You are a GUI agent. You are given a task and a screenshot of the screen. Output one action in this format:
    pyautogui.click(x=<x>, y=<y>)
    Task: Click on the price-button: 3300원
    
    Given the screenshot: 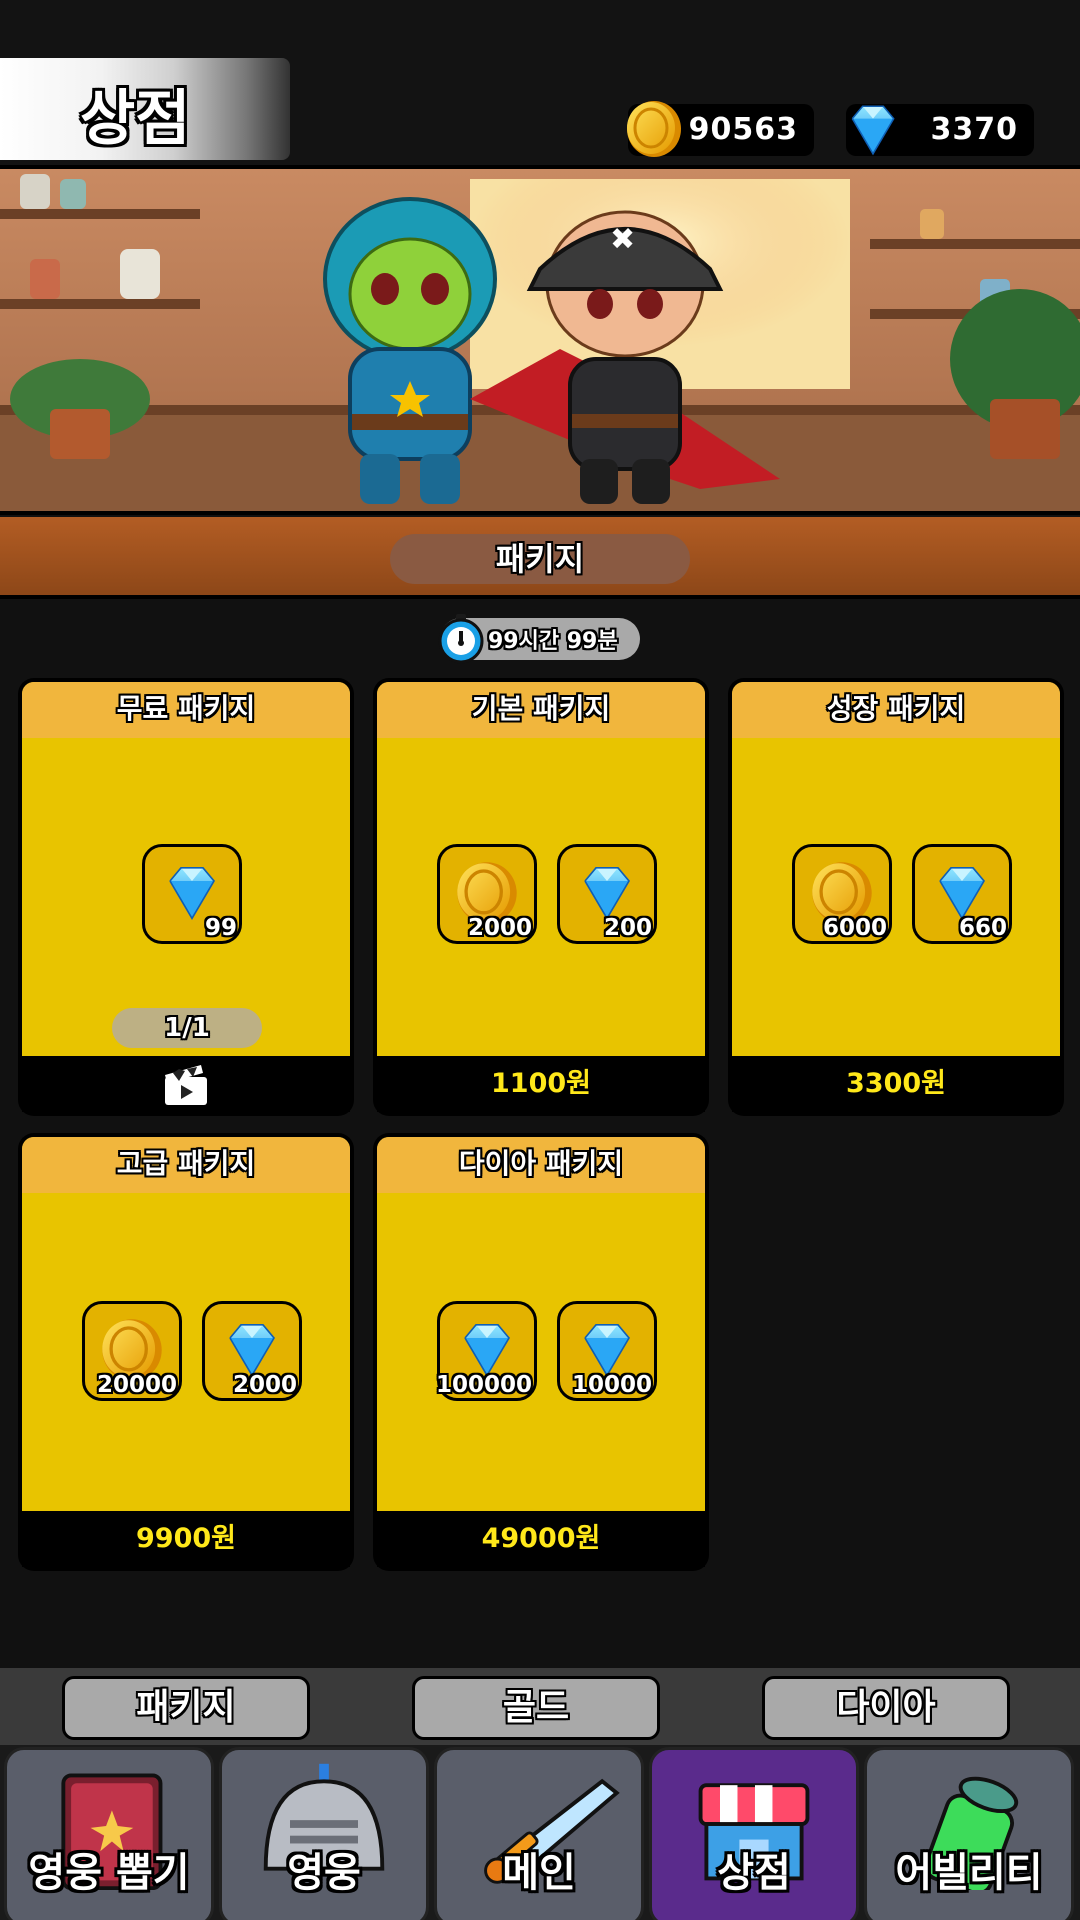 What is the action you would take?
    pyautogui.click(x=896, y=1084)
    